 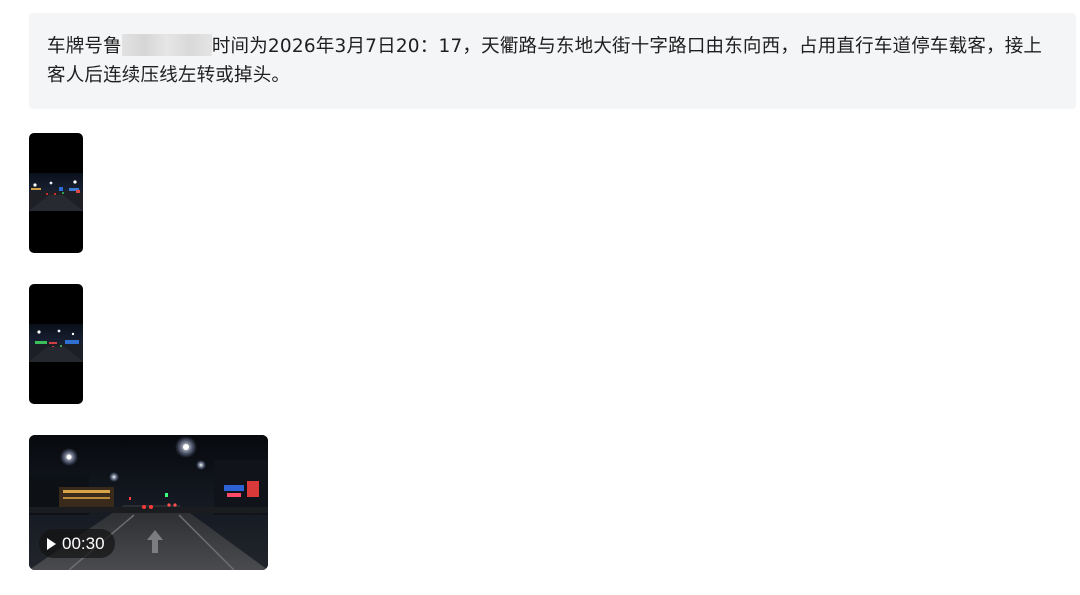 What do you see at coordinates (51, 543) in the screenshot?
I see `play-icon` at bounding box center [51, 543].